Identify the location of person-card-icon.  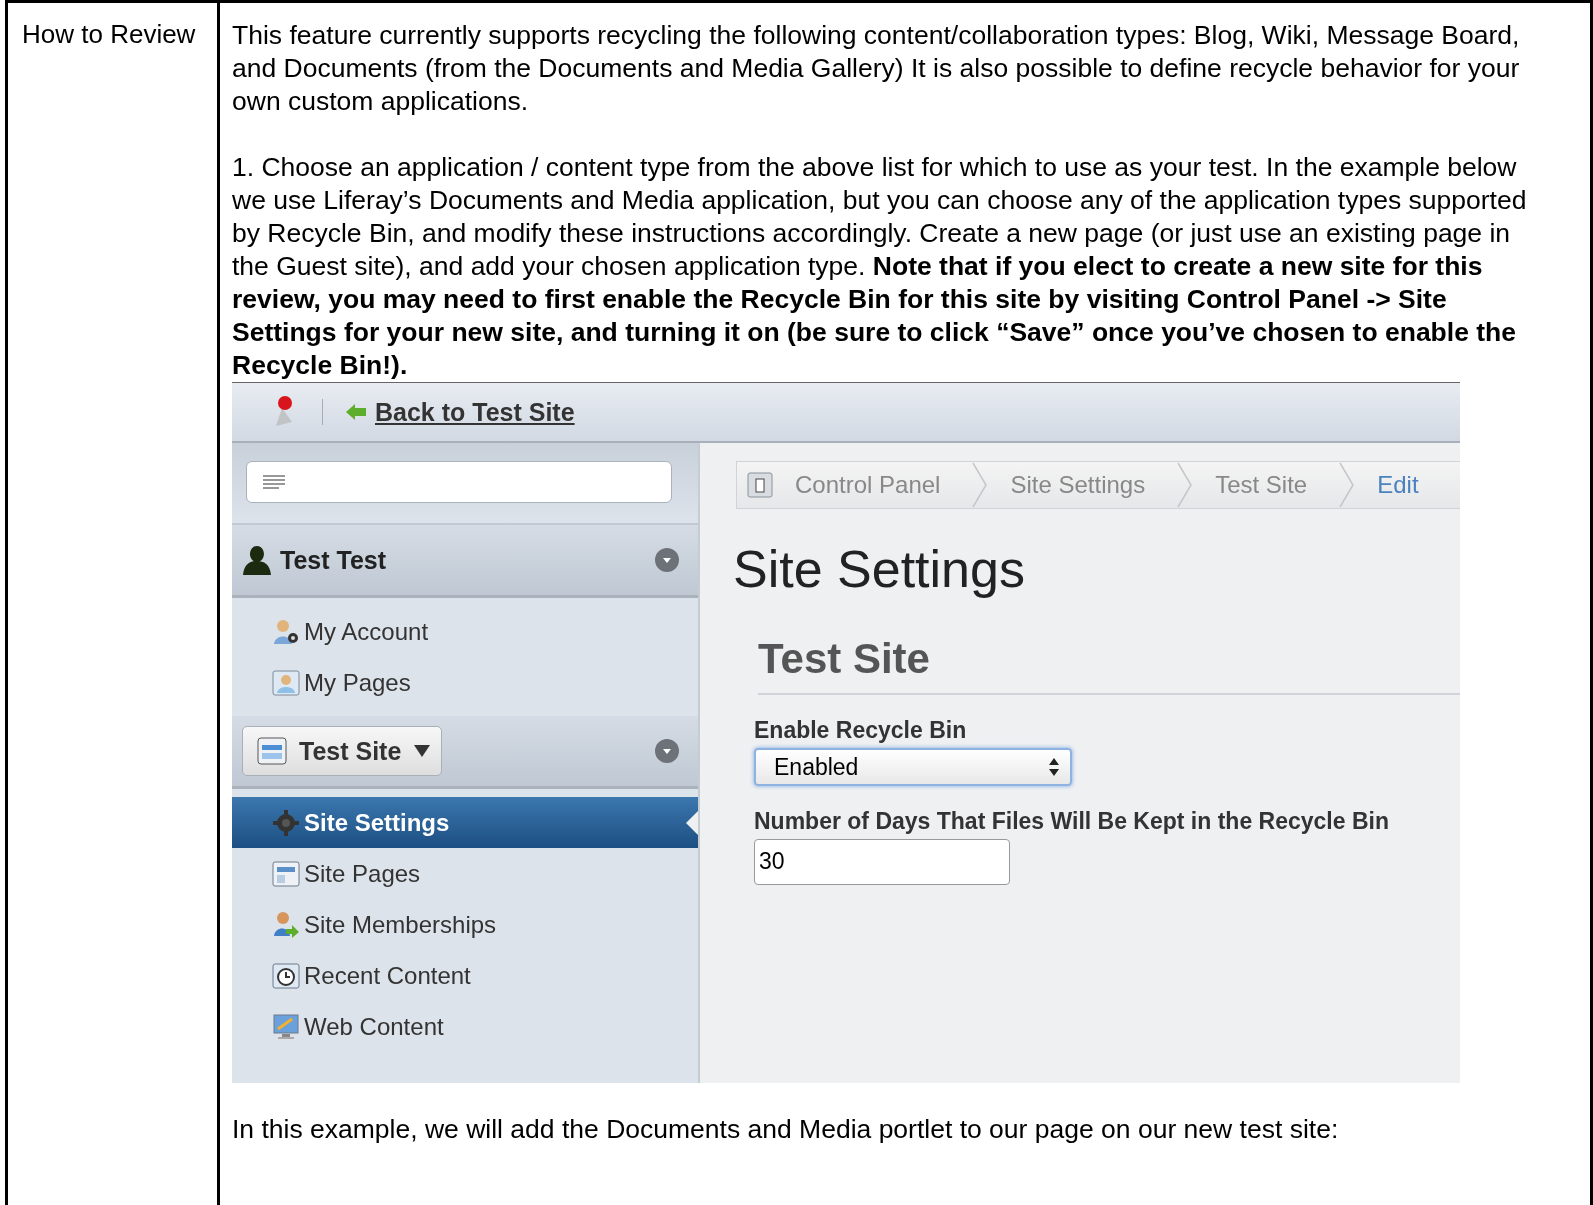
(286, 682).